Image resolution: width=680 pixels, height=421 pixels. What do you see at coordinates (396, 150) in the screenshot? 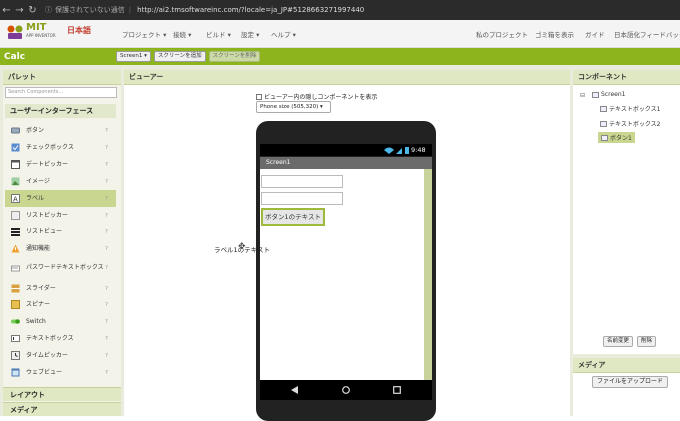
I see `signal-battery-icon` at bounding box center [396, 150].